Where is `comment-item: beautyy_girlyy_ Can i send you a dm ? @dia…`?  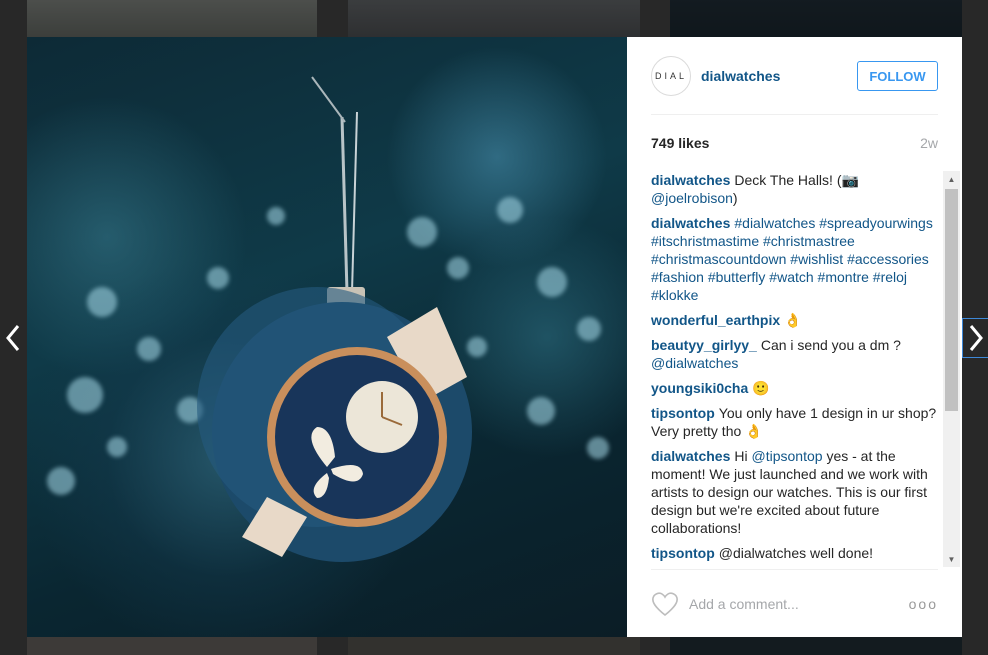 comment-item: beautyy_girlyy_ Can i send you a dm ? @dia… is located at coordinates (796, 354).